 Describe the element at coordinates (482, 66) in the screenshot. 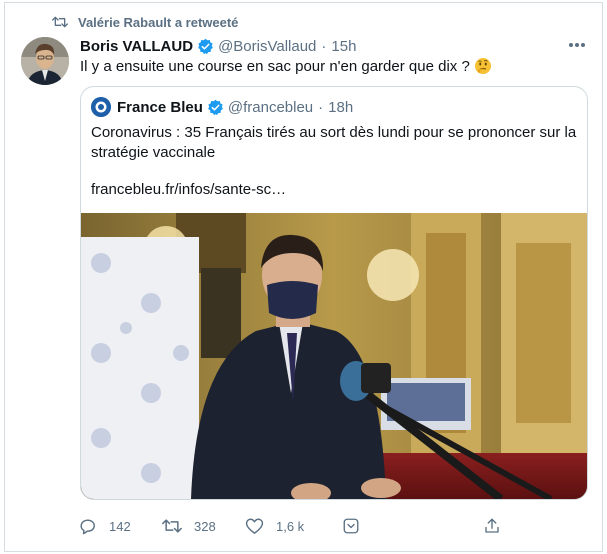

I see `thinking-face-icon` at that location.